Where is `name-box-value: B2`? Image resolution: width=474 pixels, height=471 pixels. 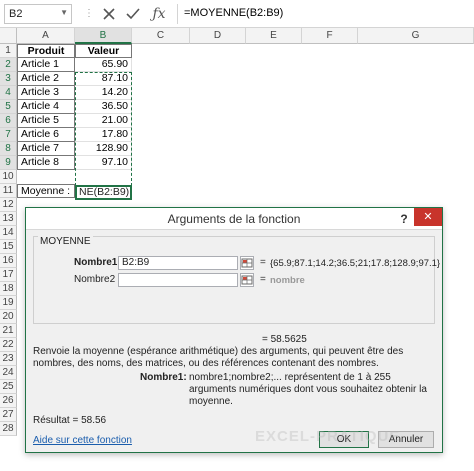
name-box-value: B2 is located at coordinates (16, 14).